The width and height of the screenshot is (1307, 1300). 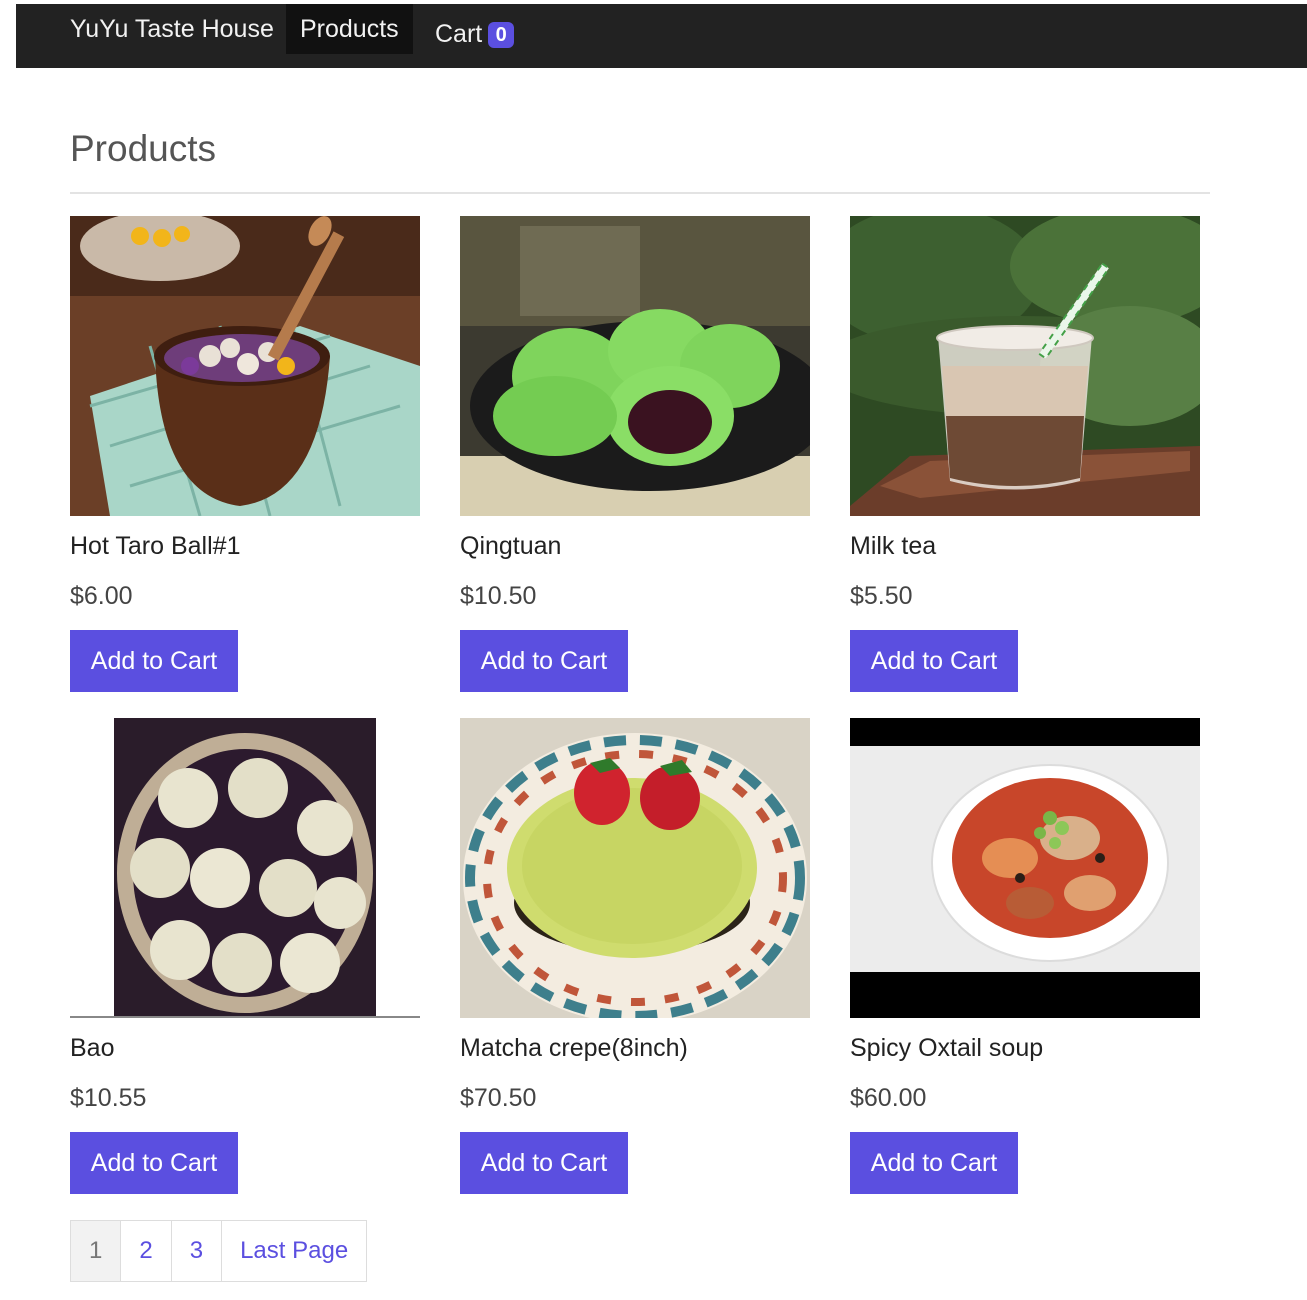 What do you see at coordinates (172, 29) in the screenshot?
I see `brand-link: YuYu Taste House` at bounding box center [172, 29].